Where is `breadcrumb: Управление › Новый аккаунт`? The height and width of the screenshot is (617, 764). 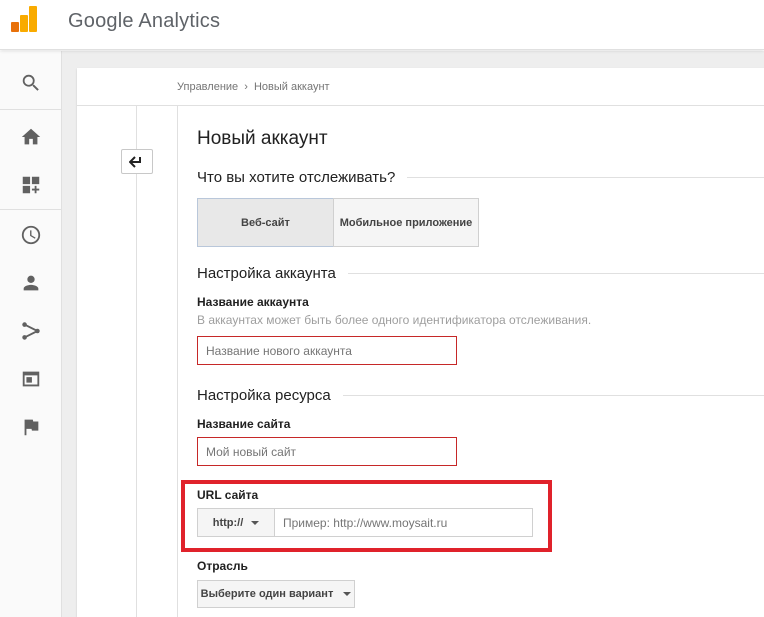
breadcrumb: Управление › Новый аккаунт is located at coordinates (253, 87).